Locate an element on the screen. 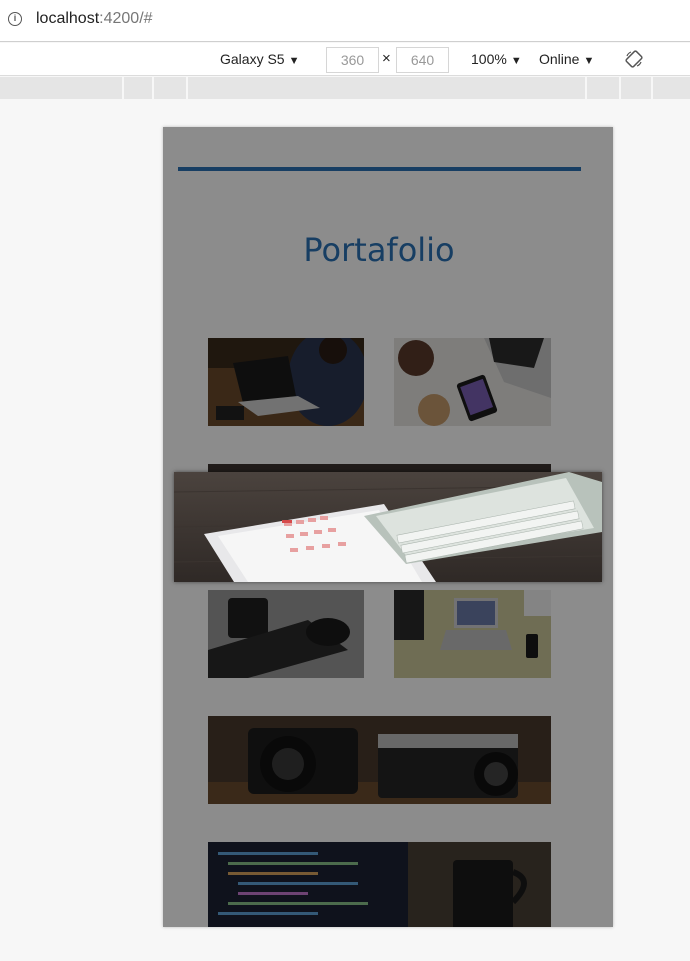  url-text: localhost:4200/# is located at coordinates (94, 19).